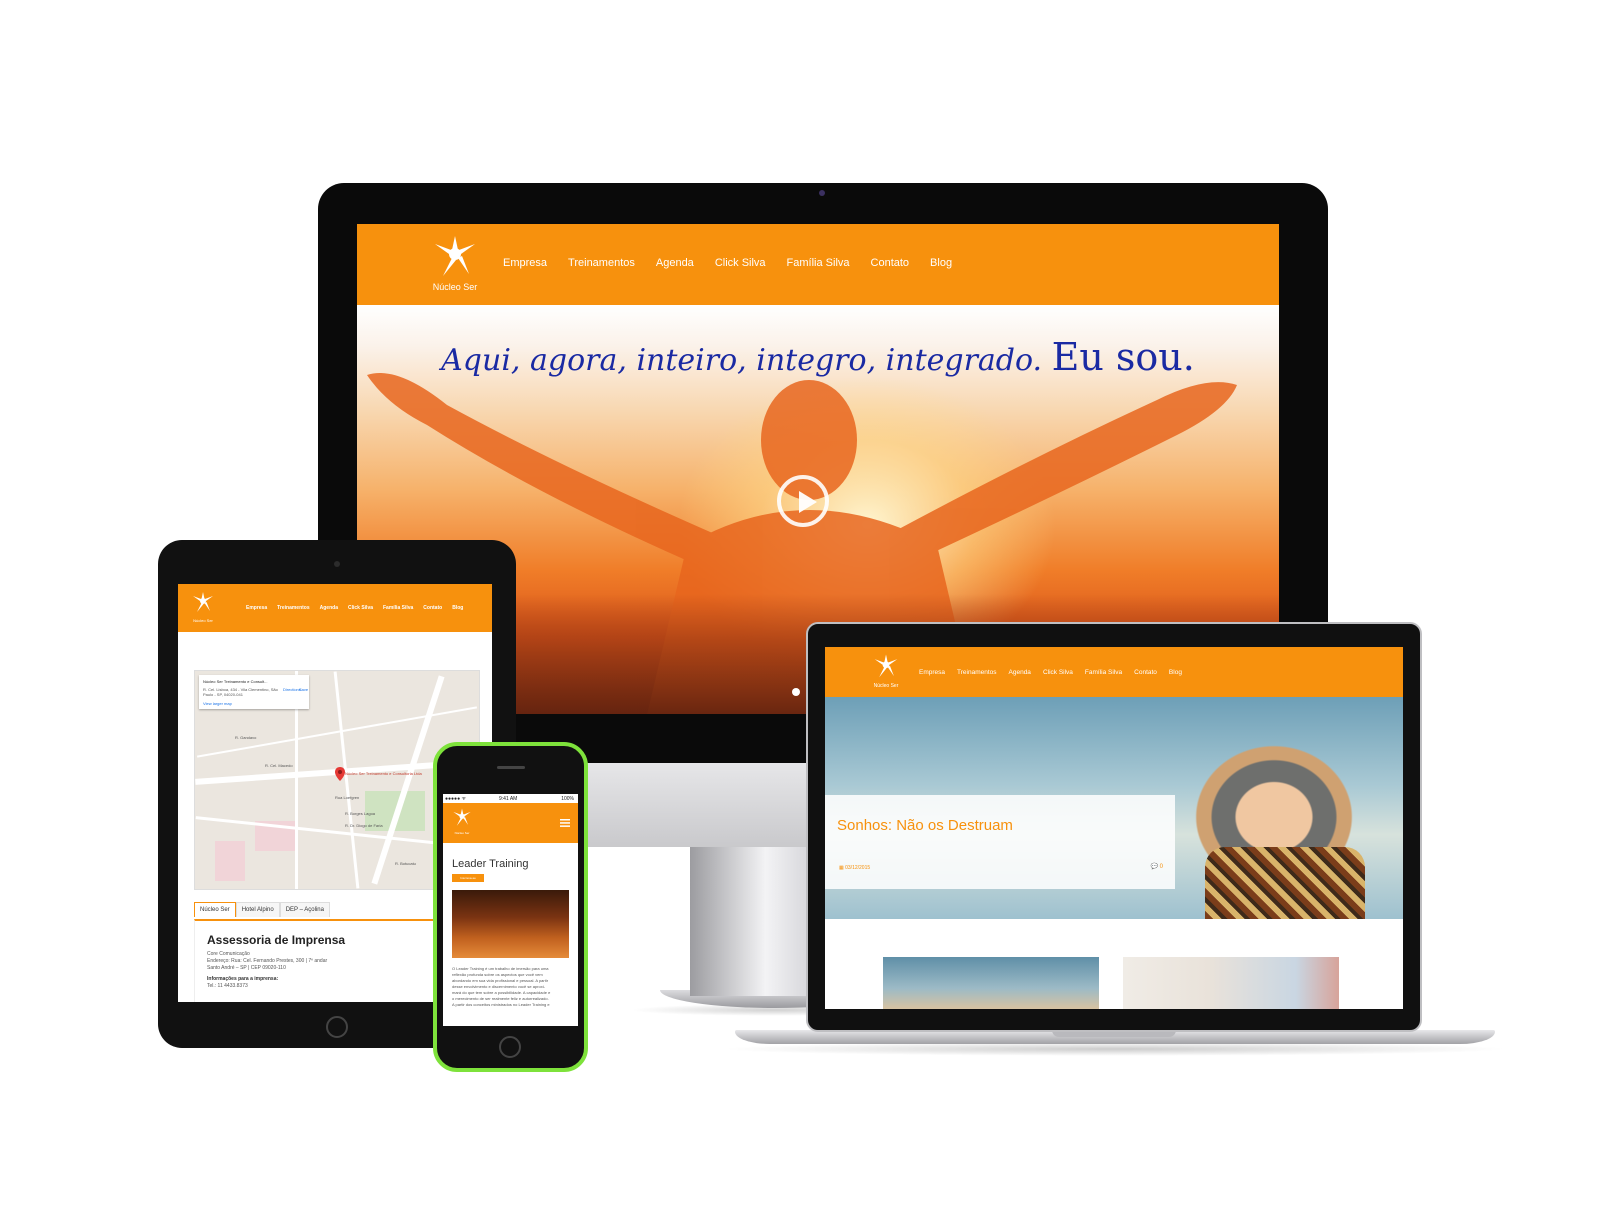 The height and width of the screenshot is (1215, 1620). What do you see at coordinates (1161, 867) in the screenshot?
I see `comments-count: 0` at bounding box center [1161, 867].